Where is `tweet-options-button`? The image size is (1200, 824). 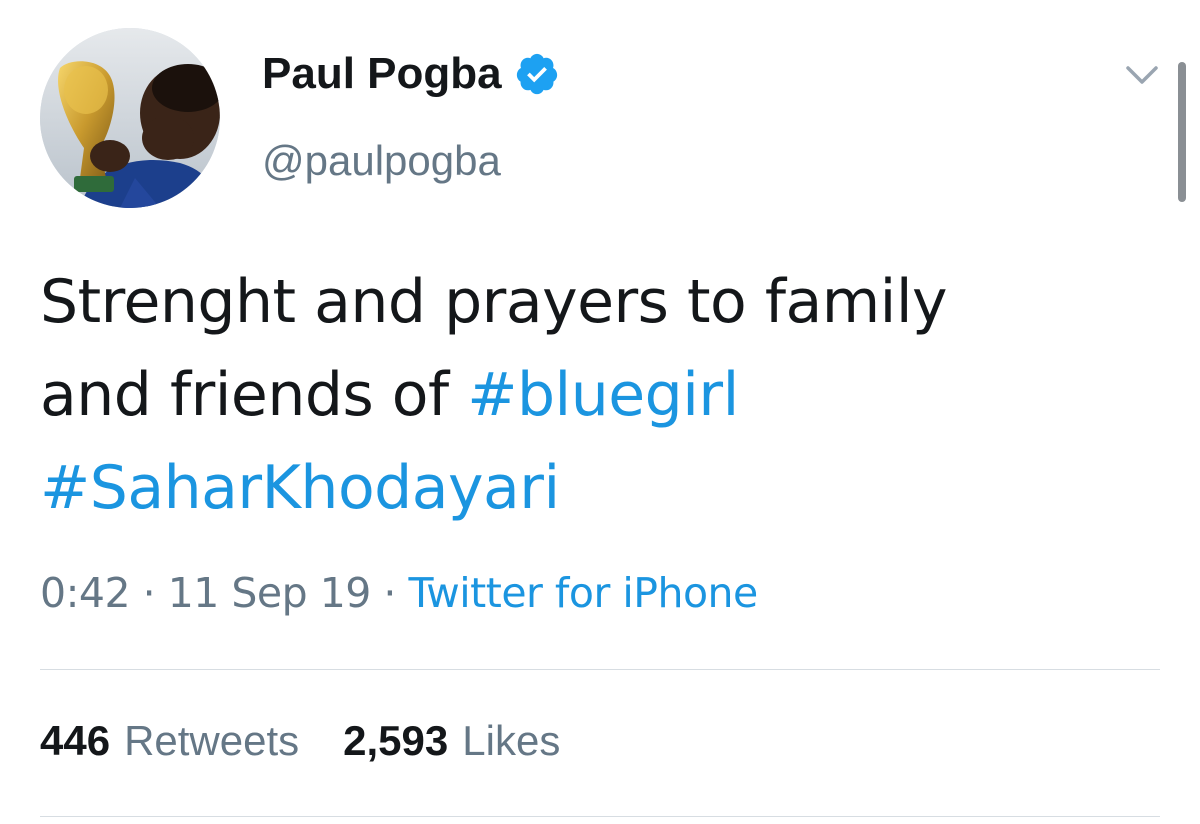
tweet-options-button is located at coordinates (1142, 76).